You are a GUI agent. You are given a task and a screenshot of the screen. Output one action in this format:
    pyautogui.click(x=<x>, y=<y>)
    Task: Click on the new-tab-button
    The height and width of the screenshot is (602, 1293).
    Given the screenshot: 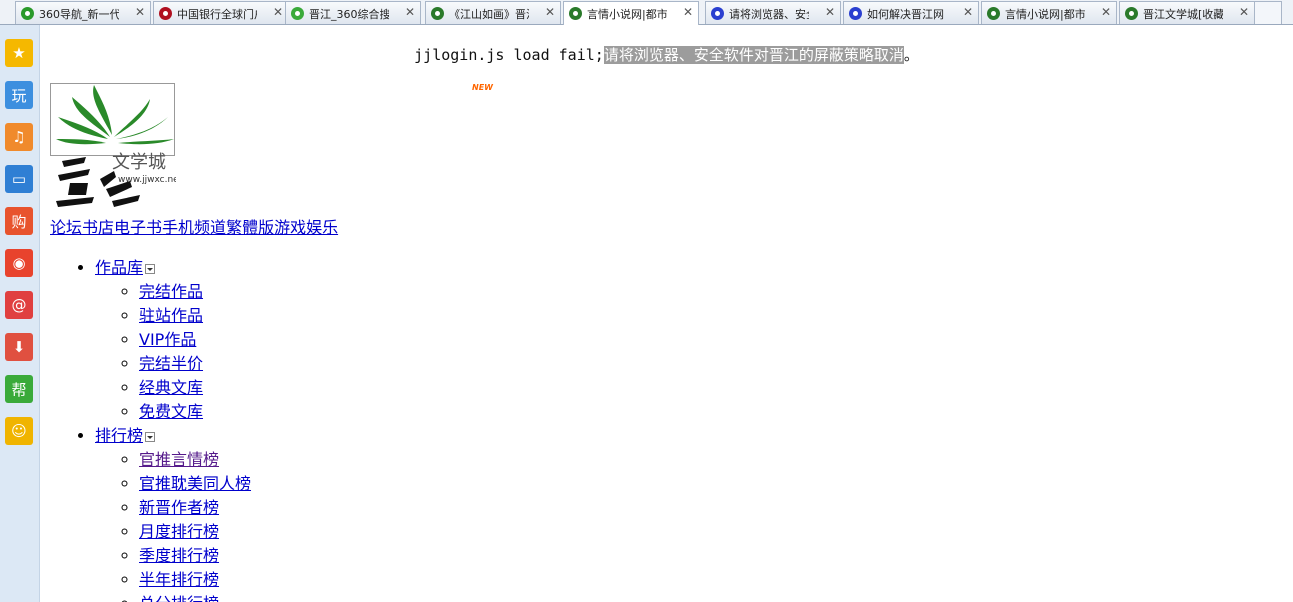 What is the action you would take?
    pyautogui.click(x=1268, y=12)
    